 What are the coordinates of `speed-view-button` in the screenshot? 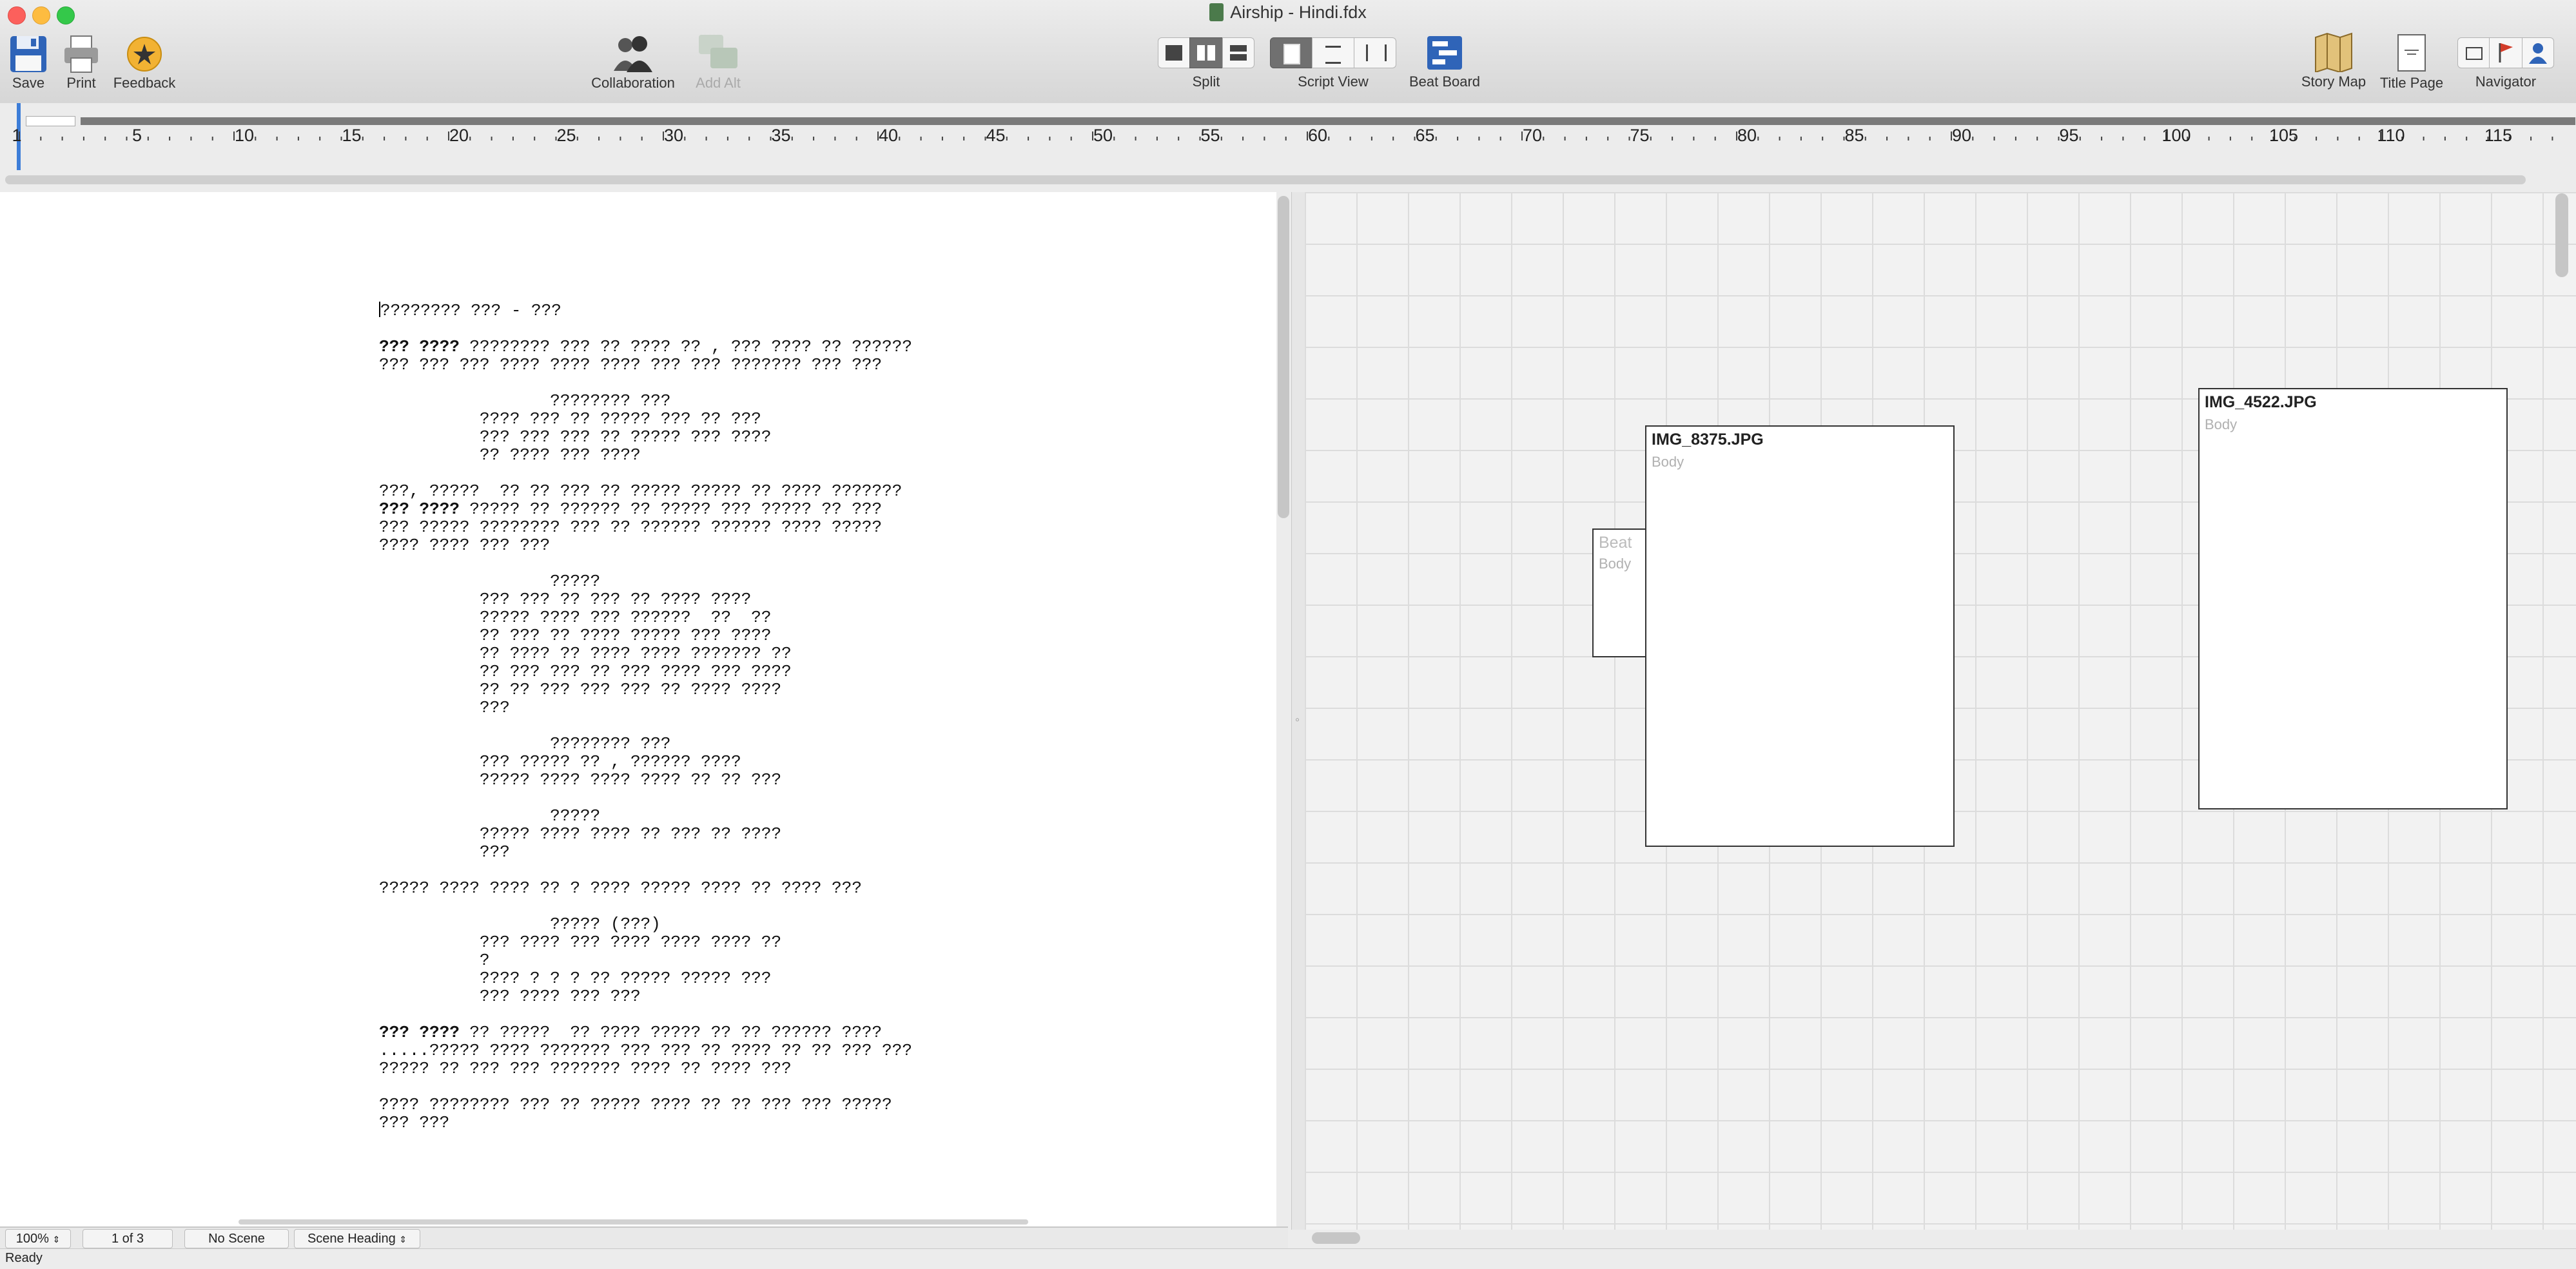 It's located at (1333, 52).